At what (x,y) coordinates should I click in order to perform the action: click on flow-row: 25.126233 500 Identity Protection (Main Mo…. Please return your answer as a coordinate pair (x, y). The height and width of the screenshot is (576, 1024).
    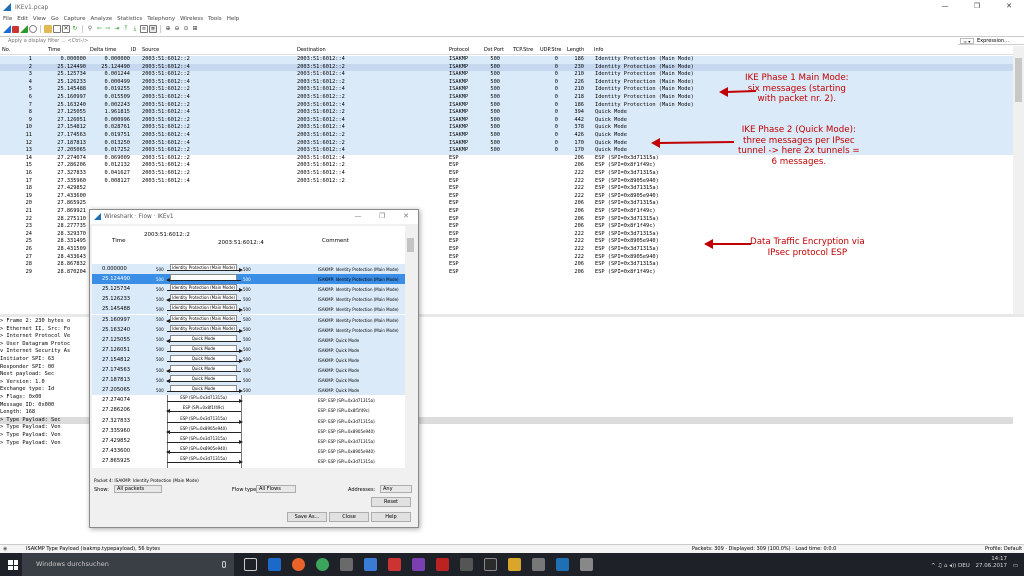
    Looking at the image, I should click on (248, 299).